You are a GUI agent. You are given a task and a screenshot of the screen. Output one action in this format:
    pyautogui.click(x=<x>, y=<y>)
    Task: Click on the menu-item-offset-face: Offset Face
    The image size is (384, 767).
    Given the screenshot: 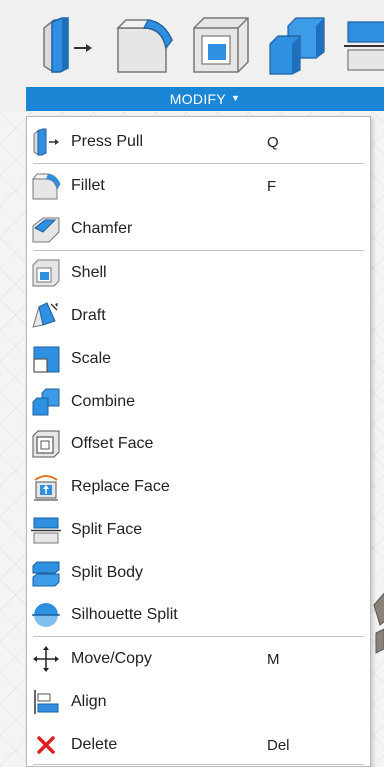 What is the action you would take?
    pyautogui.click(x=198, y=444)
    